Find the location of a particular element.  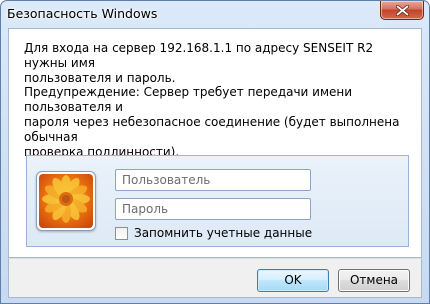

button-bar: OK Отмена is located at coordinates (215, 278).